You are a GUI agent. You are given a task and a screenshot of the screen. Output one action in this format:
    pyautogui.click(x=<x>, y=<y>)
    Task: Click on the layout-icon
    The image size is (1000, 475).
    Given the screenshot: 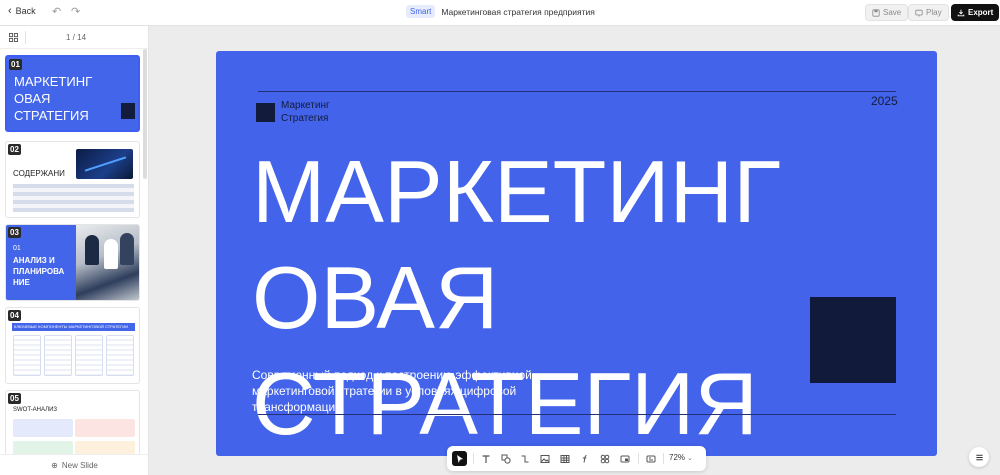 What is the action you would take?
    pyautogui.click(x=650, y=458)
    